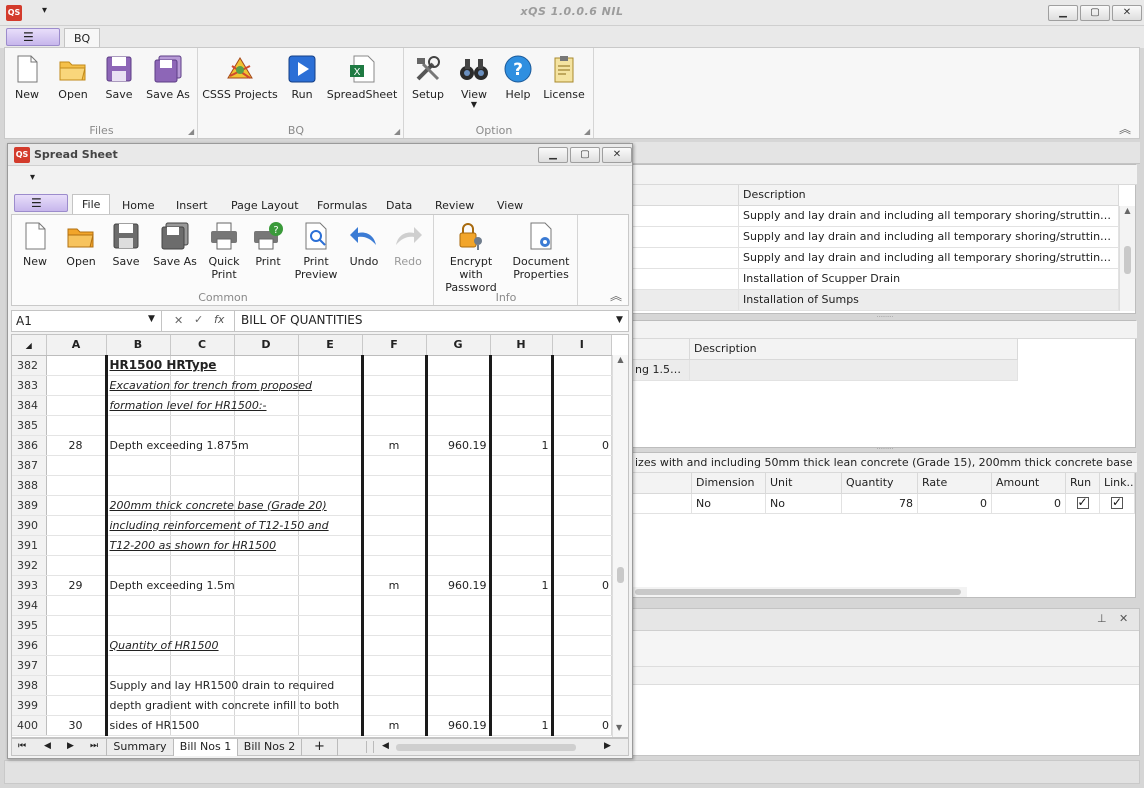 The width and height of the screenshot is (1144, 788). Describe the element at coordinates (29, 425) in the screenshot. I see `row-header: 385` at that location.